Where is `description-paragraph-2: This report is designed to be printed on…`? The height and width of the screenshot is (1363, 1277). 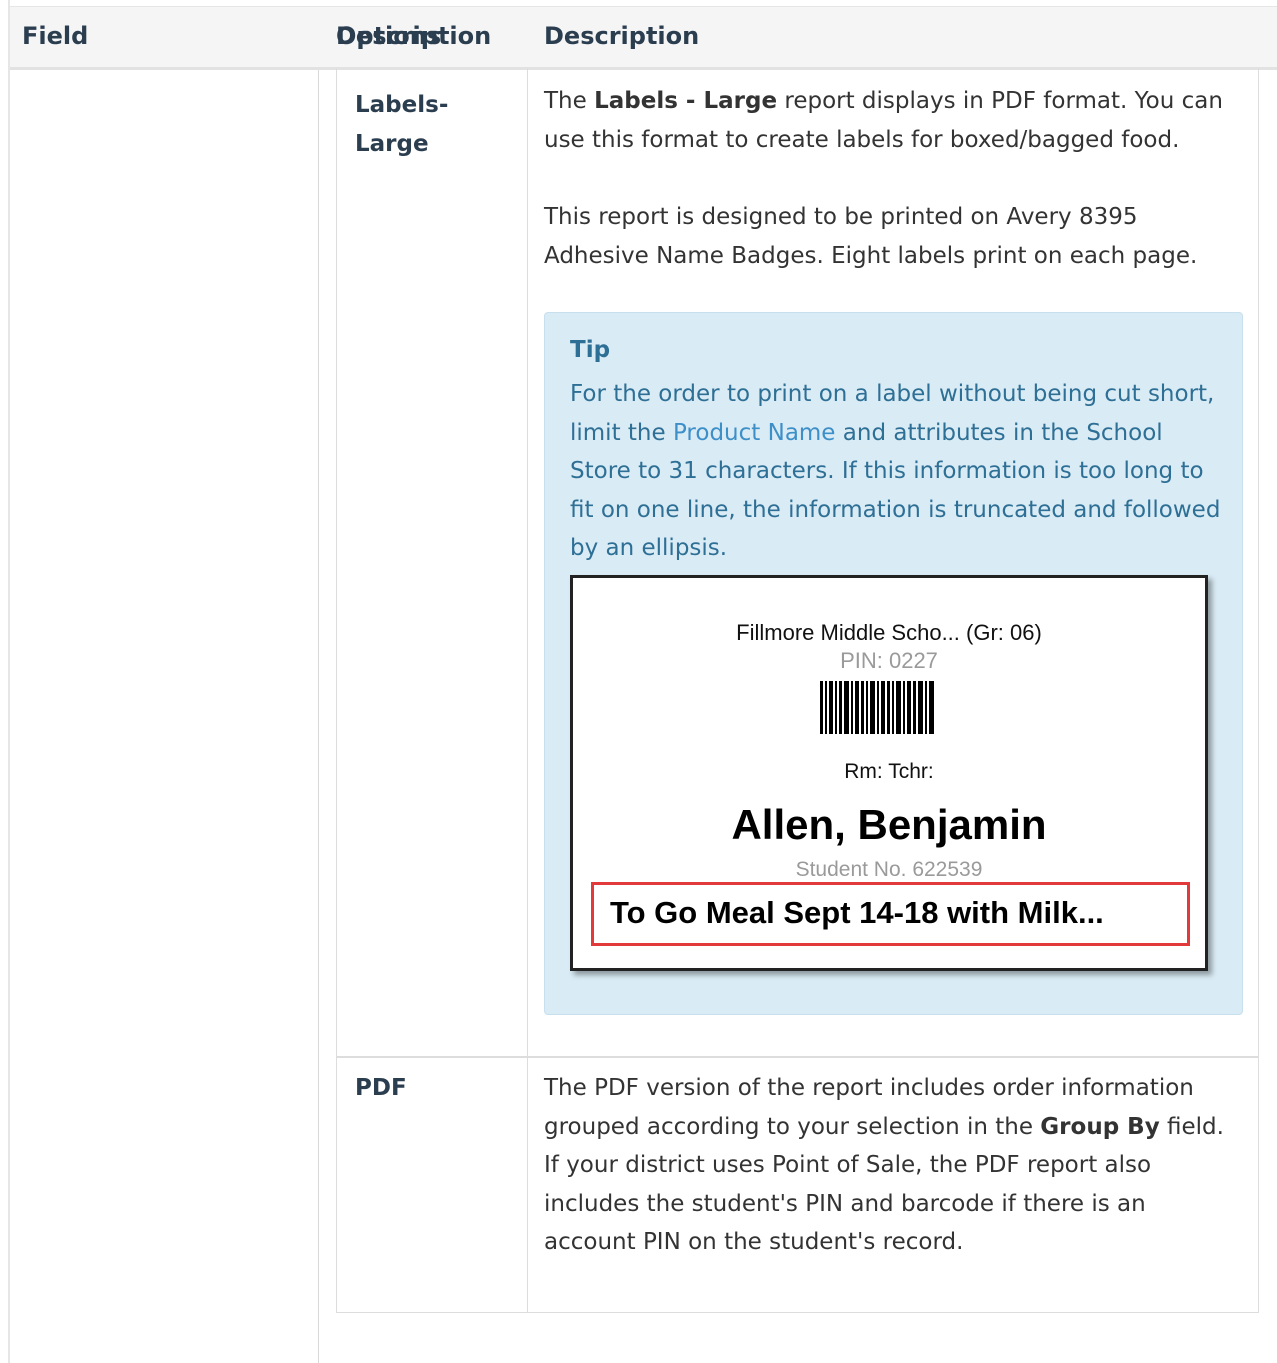 description-paragraph-2: This report is designed to be printed on… is located at coordinates (871, 236).